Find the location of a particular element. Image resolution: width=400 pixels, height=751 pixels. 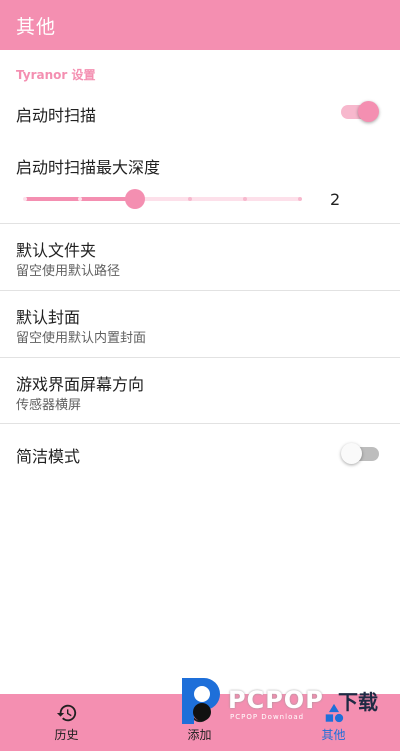

setting-title: 默认封面 is located at coordinates (48, 317).